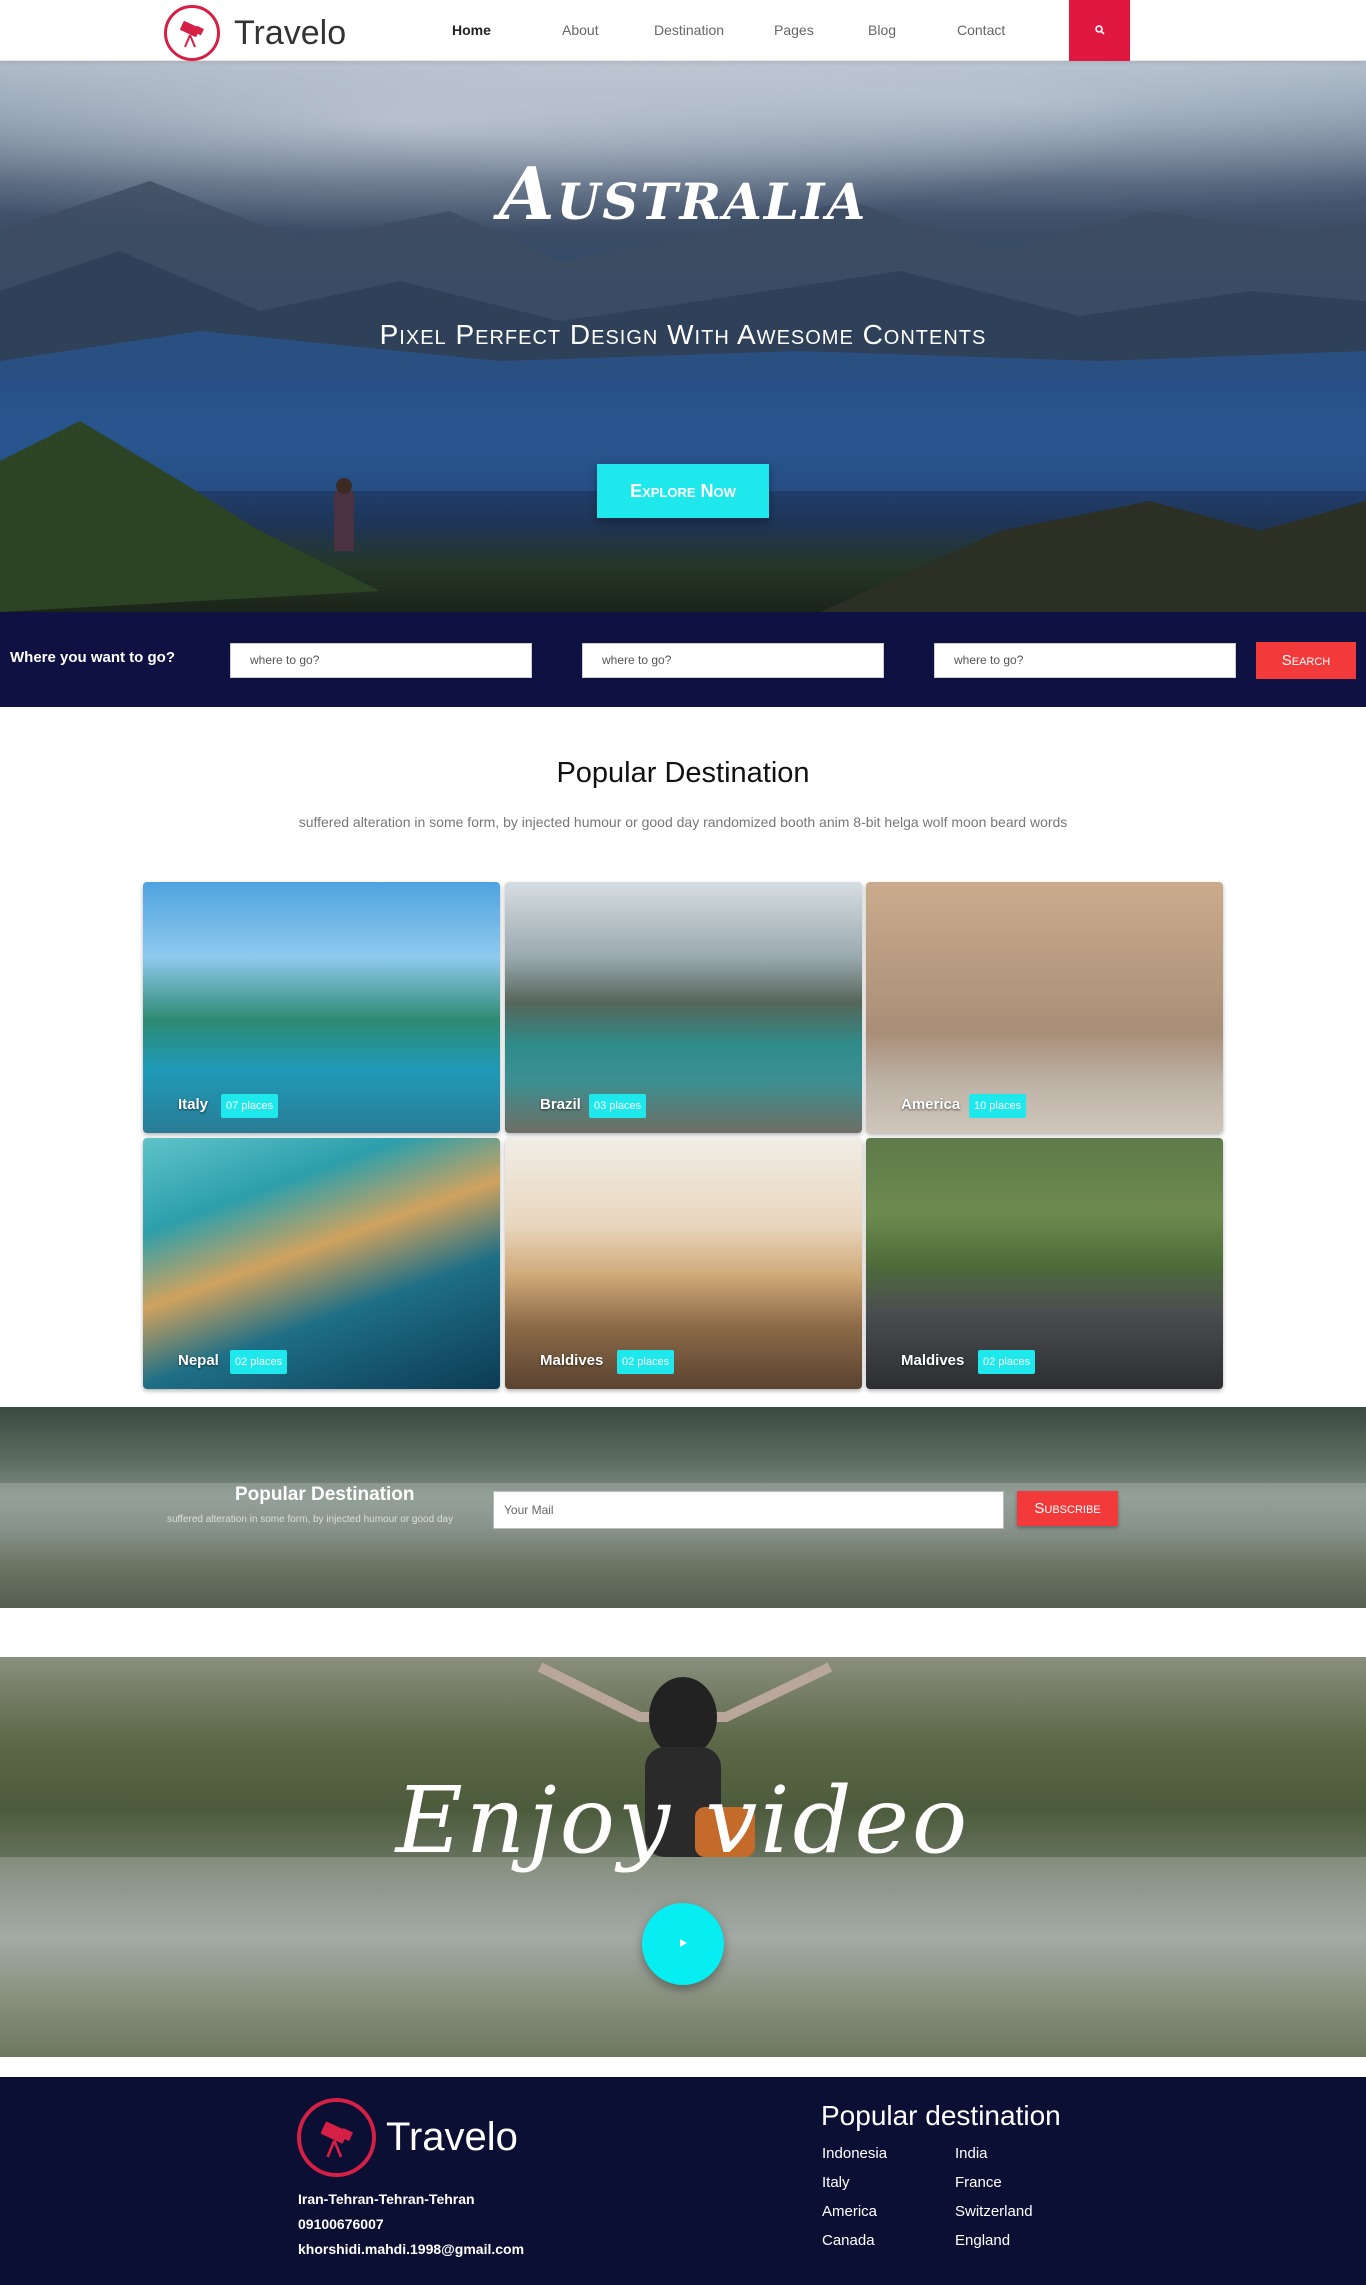 This screenshot has width=1366, height=2285. What do you see at coordinates (854, 2240) in the screenshot?
I see `footer-link: Canada` at bounding box center [854, 2240].